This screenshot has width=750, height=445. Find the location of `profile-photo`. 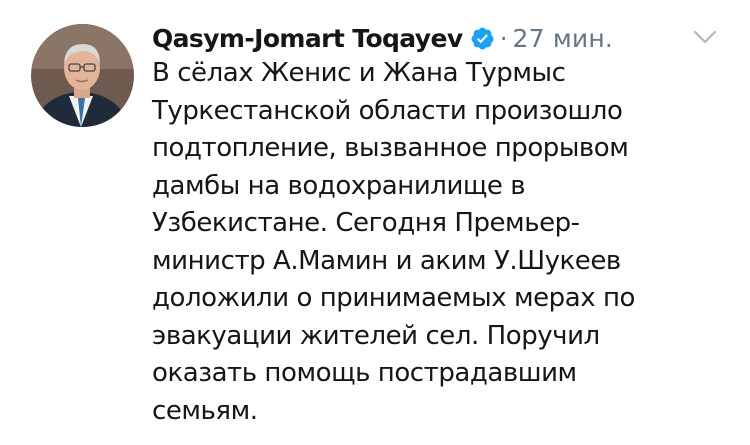

profile-photo is located at coordinates (82, 75).